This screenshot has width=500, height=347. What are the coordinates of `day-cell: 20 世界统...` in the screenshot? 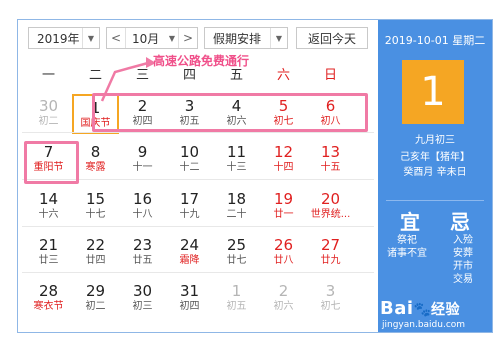 It's located at (330, 207).